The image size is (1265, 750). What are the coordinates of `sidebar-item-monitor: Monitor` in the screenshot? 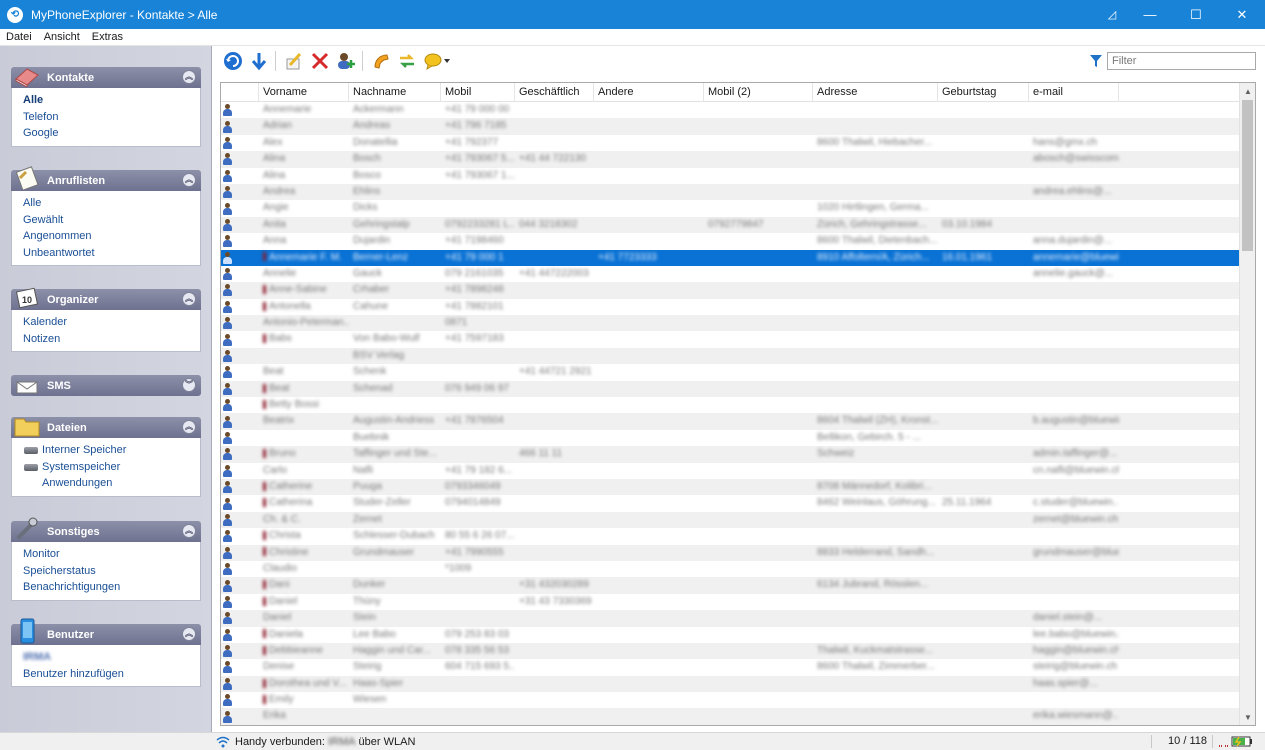 It's located at (111, 554).